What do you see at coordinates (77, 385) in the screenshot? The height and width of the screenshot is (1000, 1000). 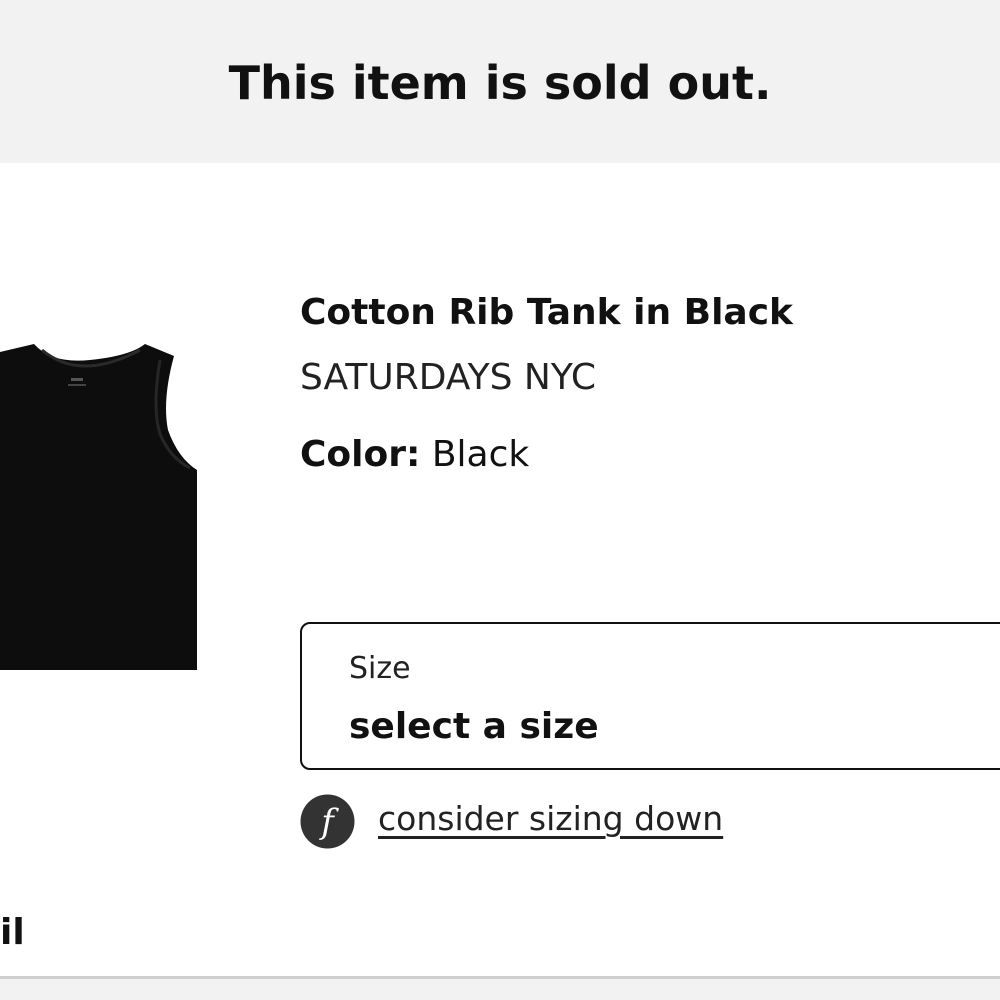 I see `tank-label-line` at bounding box center [77, 385].